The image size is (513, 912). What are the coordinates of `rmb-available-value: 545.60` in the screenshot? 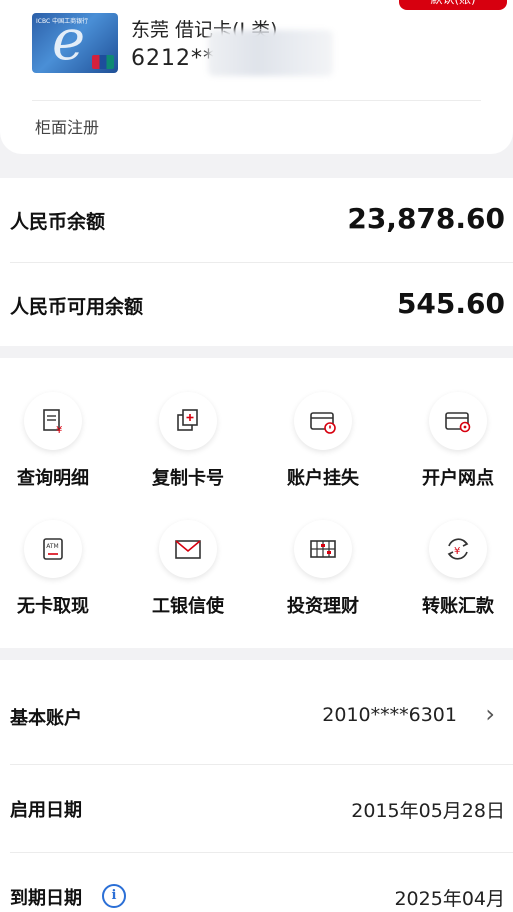 It's located at (450, 303).